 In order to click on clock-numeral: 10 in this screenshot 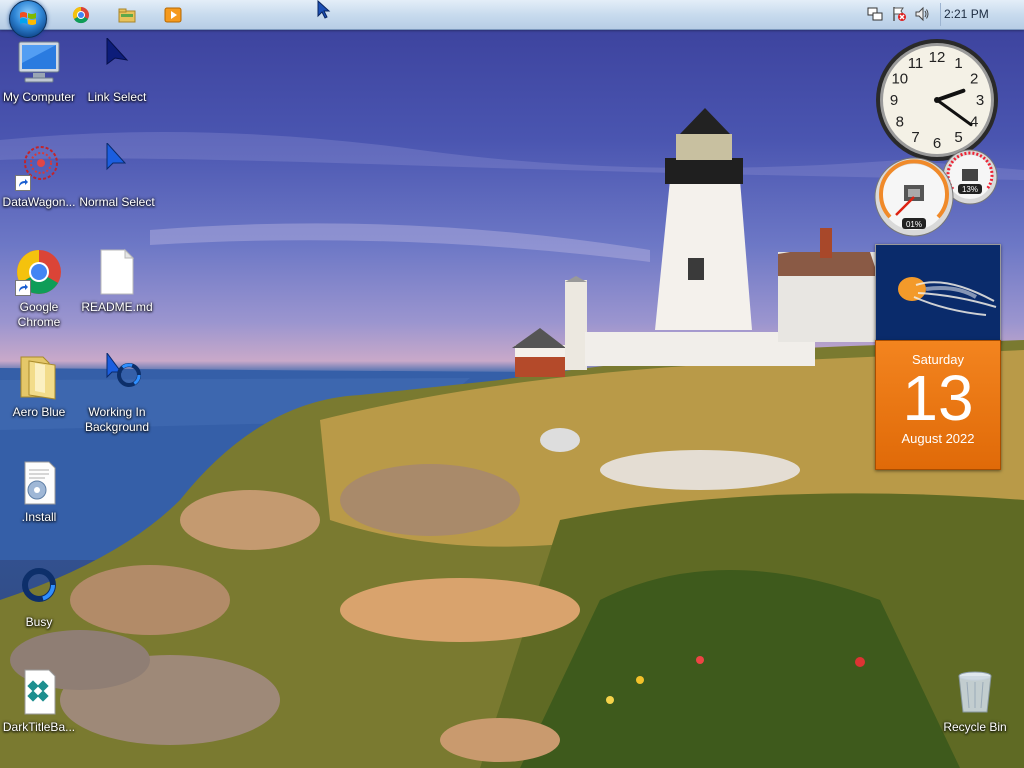, I will do `click(899, 79)`.